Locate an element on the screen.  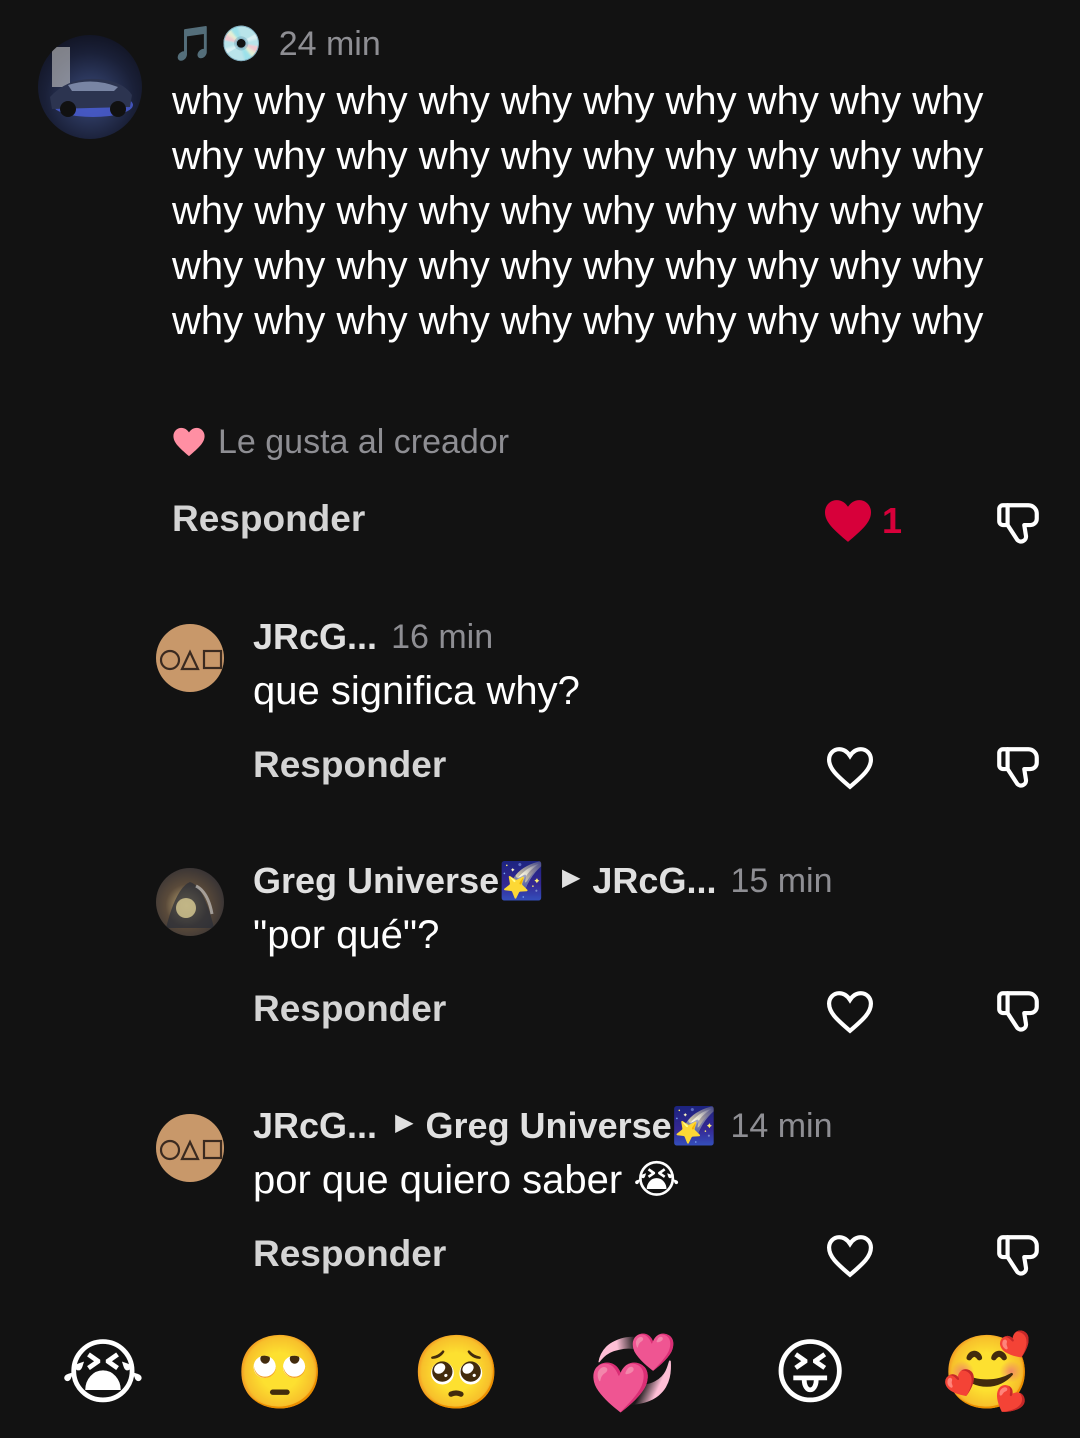
reply2-like-button is located at coordinates (850, 1012).